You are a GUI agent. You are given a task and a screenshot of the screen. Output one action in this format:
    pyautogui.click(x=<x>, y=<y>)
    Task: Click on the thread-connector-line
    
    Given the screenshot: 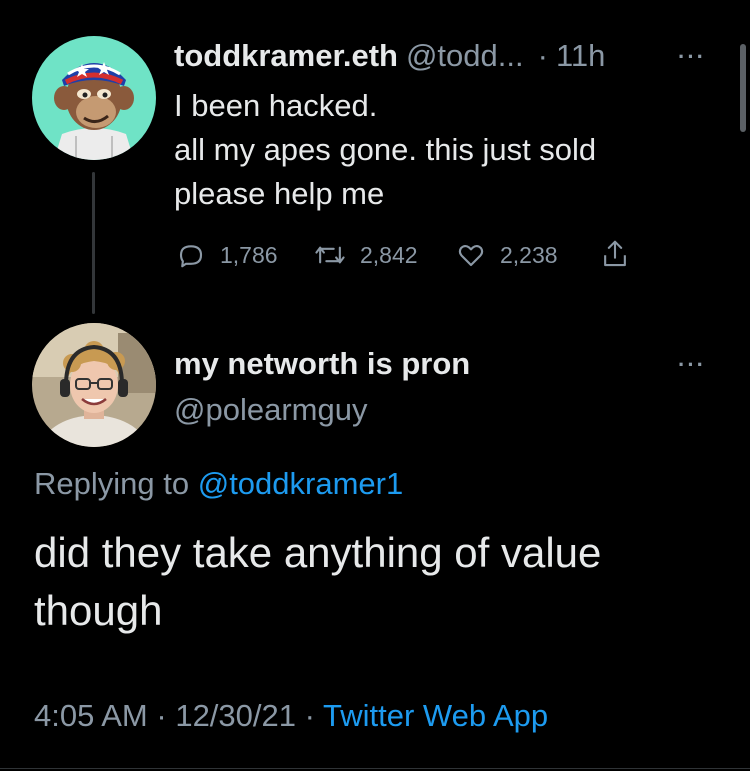 What is the action you would take?
    pyautogui.click(x=93, y=243)
    